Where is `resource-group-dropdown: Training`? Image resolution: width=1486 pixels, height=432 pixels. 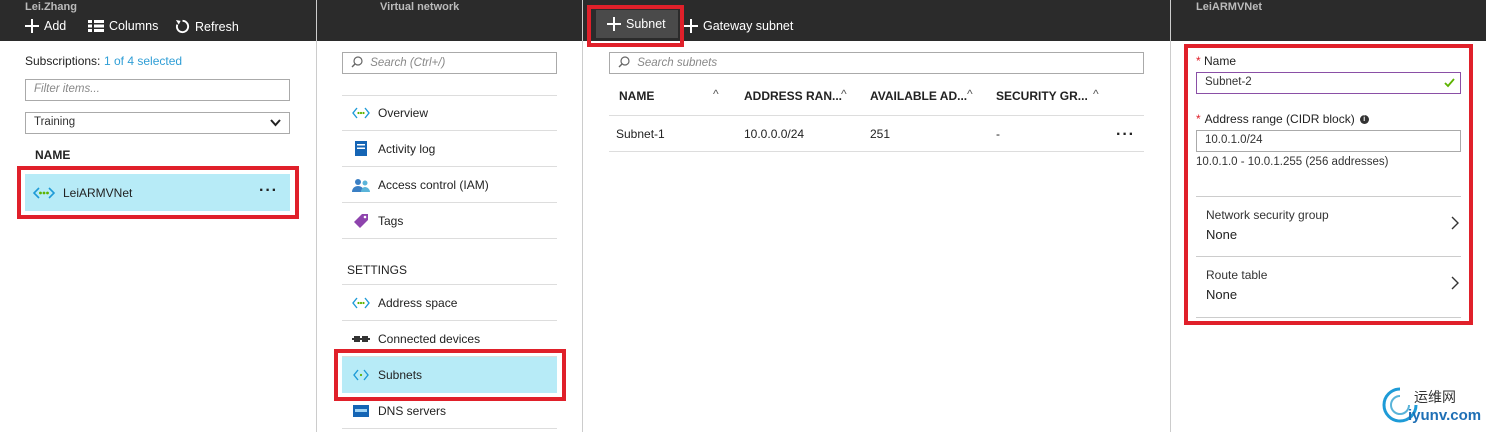 resource-group-dropdown: Training is located at coordinates (157, 123).